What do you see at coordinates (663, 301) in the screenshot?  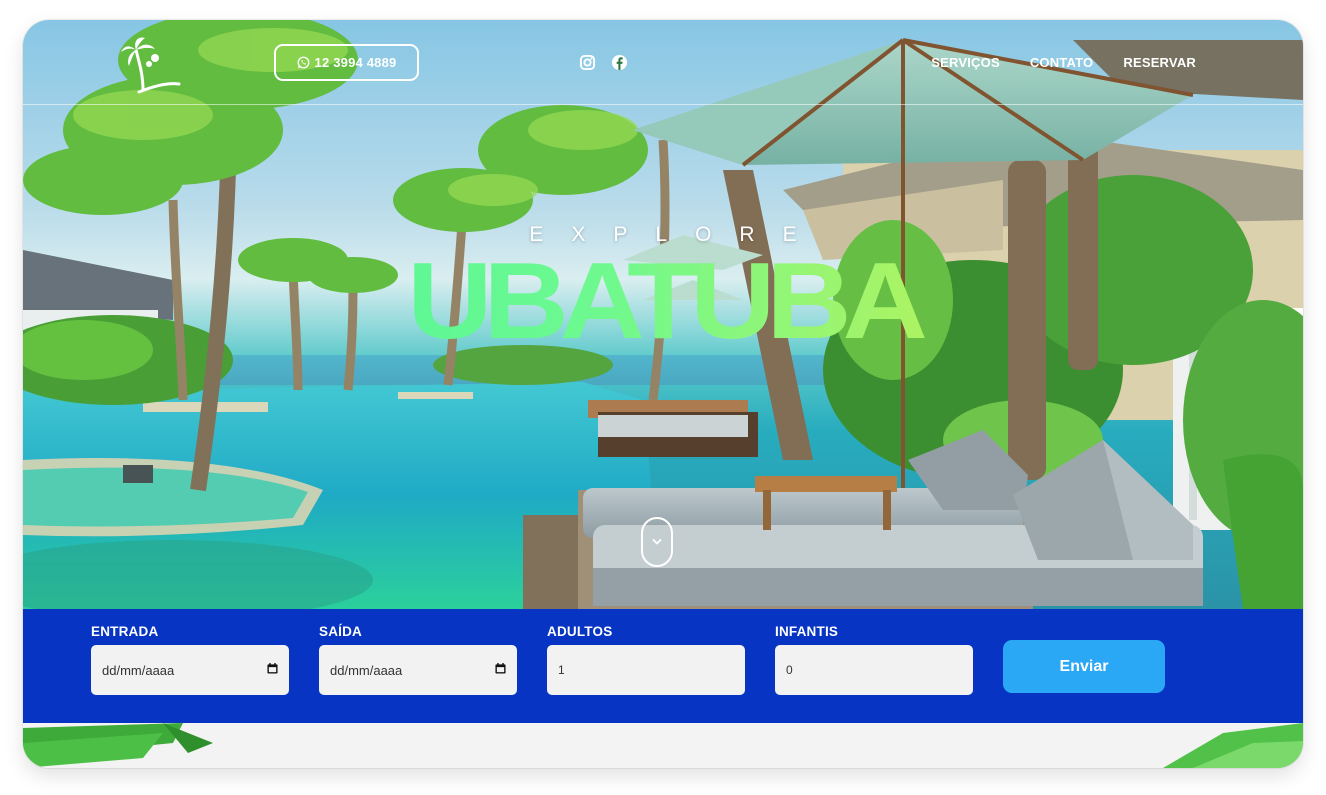 I see `hero-title: UBATUBA` at bounding box center [663, 301].